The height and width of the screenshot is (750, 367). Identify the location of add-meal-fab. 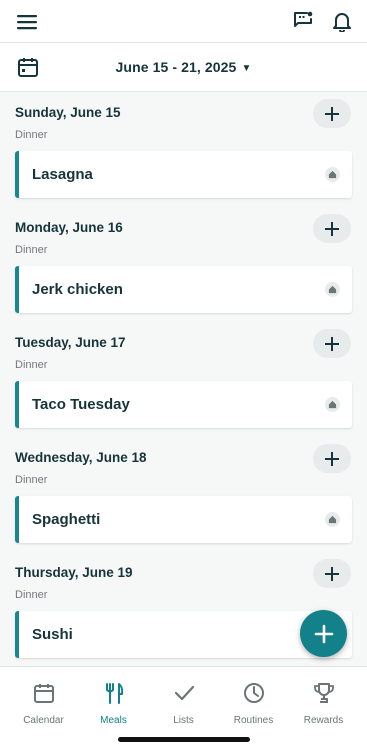
(323, 633).